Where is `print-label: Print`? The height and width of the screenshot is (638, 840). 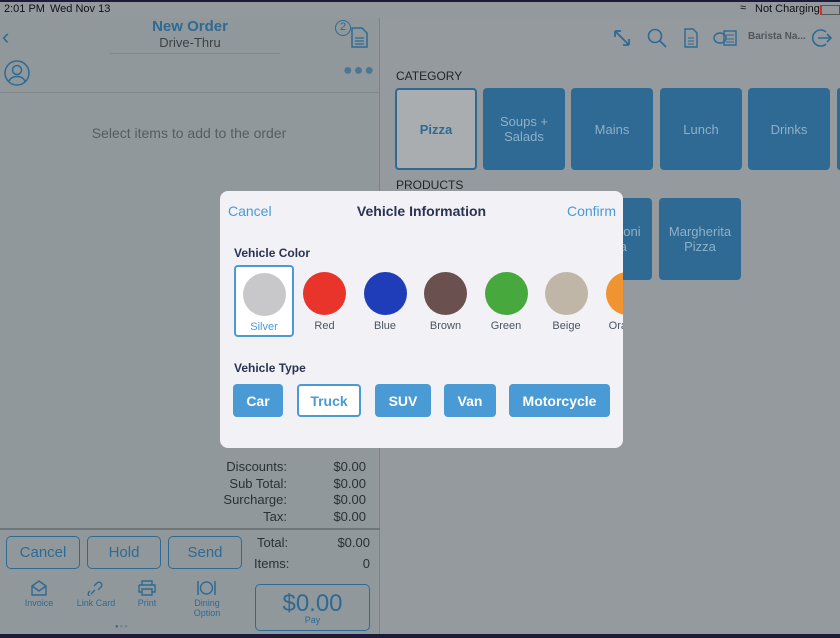
print-label: Print is located at coordinates (147, 603).